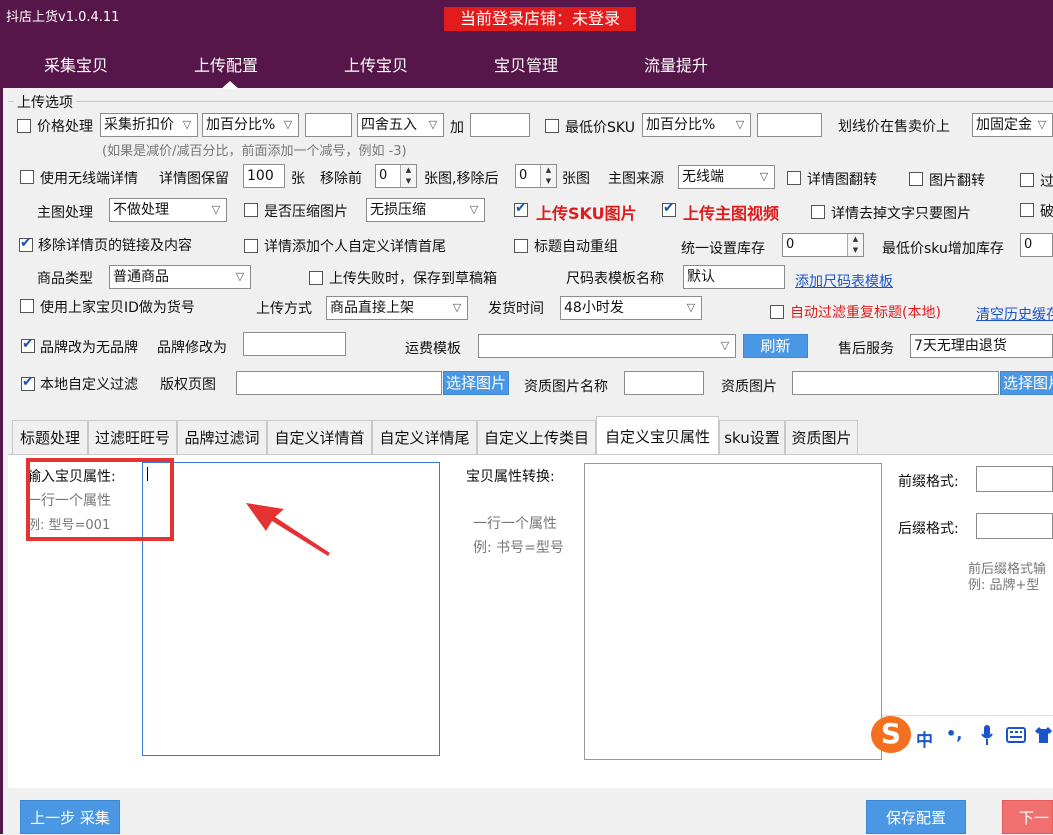 Image resolution: width=1053 pixels, height=835 pixels. I want to click on wireless-detail-checkbox, so click(27, 177).